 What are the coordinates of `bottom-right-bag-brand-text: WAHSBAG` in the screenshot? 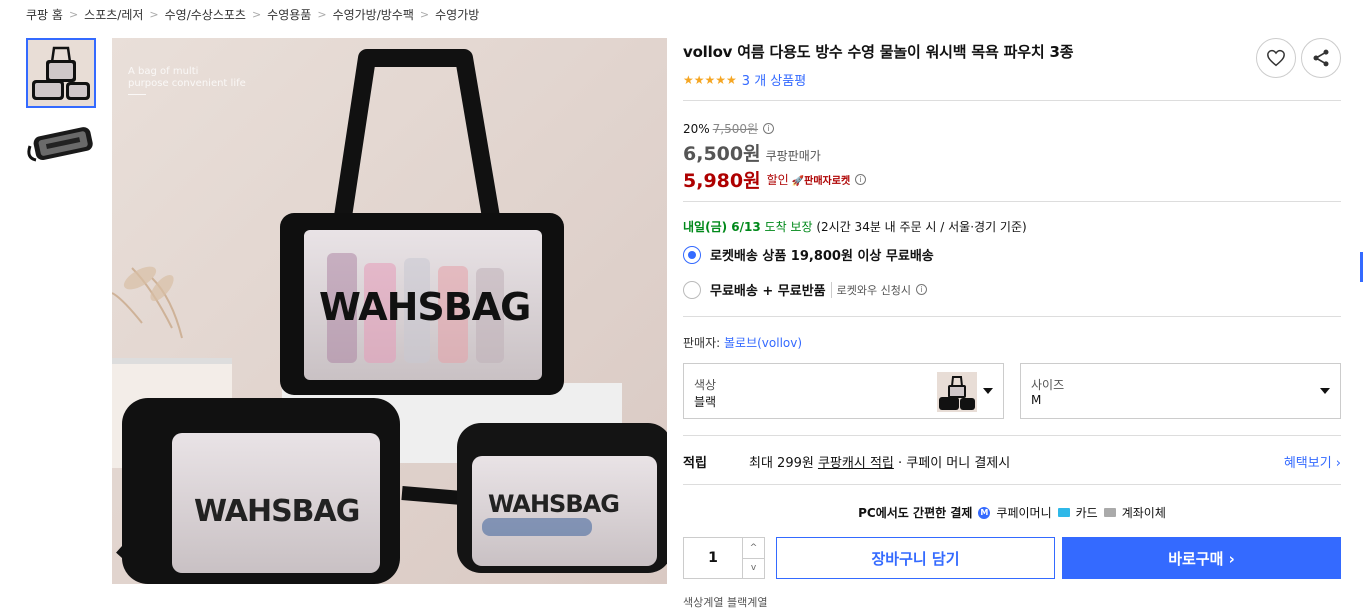 It's located at (553, 504).